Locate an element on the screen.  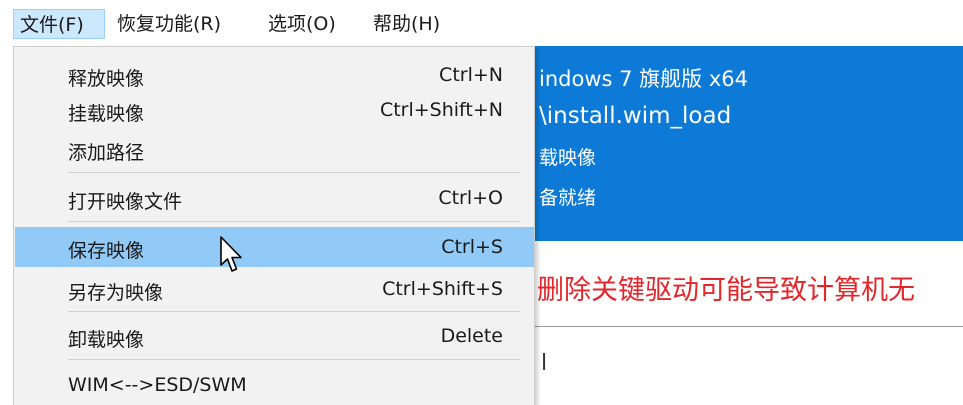
menu-help: 帮助(H) is located at coordinates (406, 24).